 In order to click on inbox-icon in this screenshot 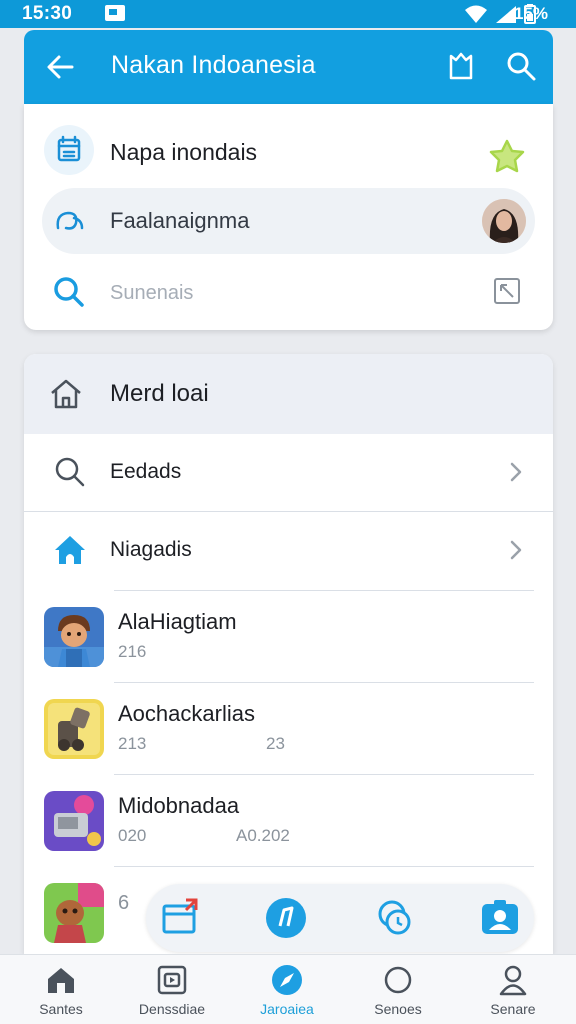, I will do `click(180, 918)`.